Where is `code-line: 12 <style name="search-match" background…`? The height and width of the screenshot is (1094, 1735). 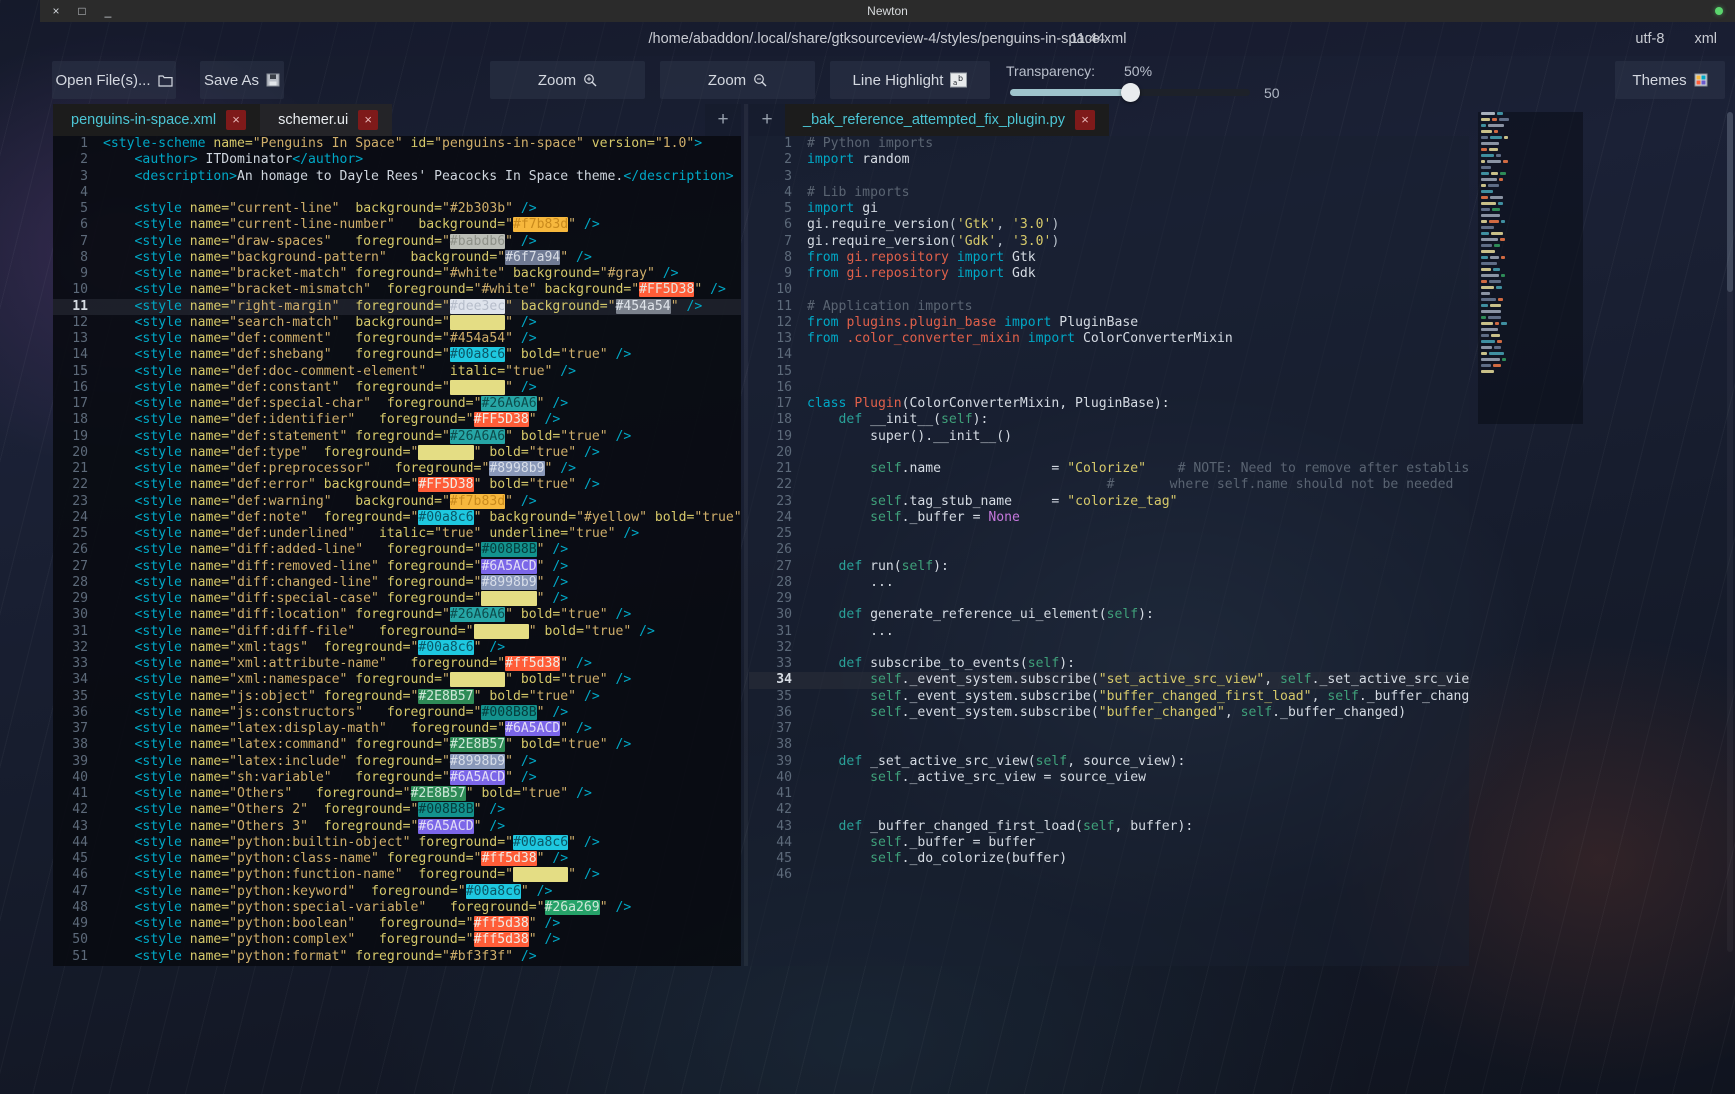 code-line: 12 <style name="search-match" background… is located at coordinates (397, 322).